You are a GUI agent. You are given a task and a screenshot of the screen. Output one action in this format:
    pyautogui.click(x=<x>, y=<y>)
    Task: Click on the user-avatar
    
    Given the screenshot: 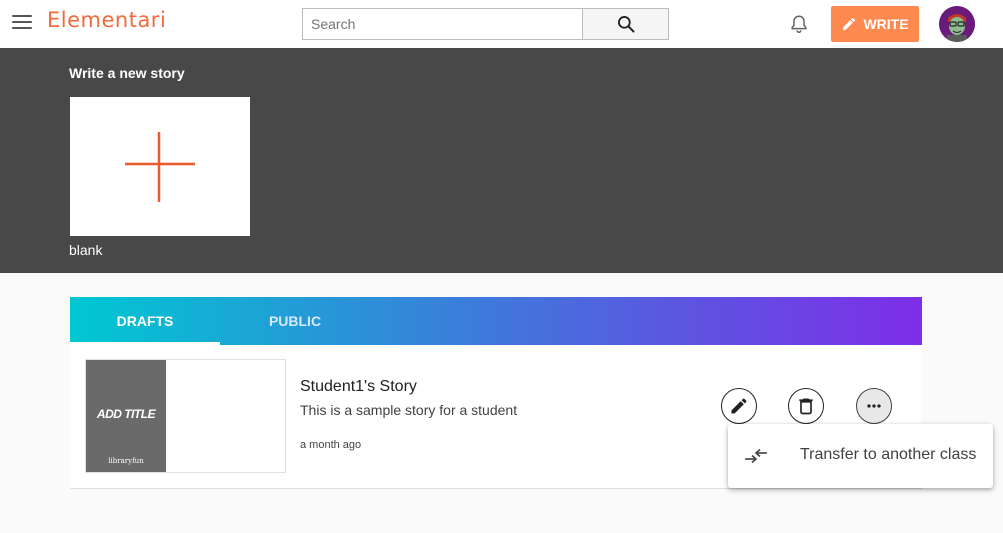 What is the action you would take?
    pyautogui.click(x=957, y=24)
    